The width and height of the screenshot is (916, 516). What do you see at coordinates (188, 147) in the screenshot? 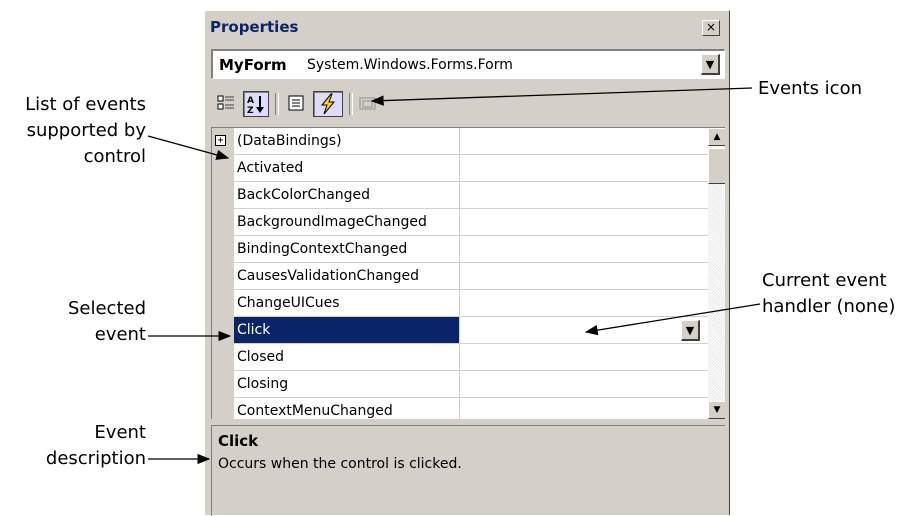
I see `arrow-list-of-events` at bounding box center [188, 147].